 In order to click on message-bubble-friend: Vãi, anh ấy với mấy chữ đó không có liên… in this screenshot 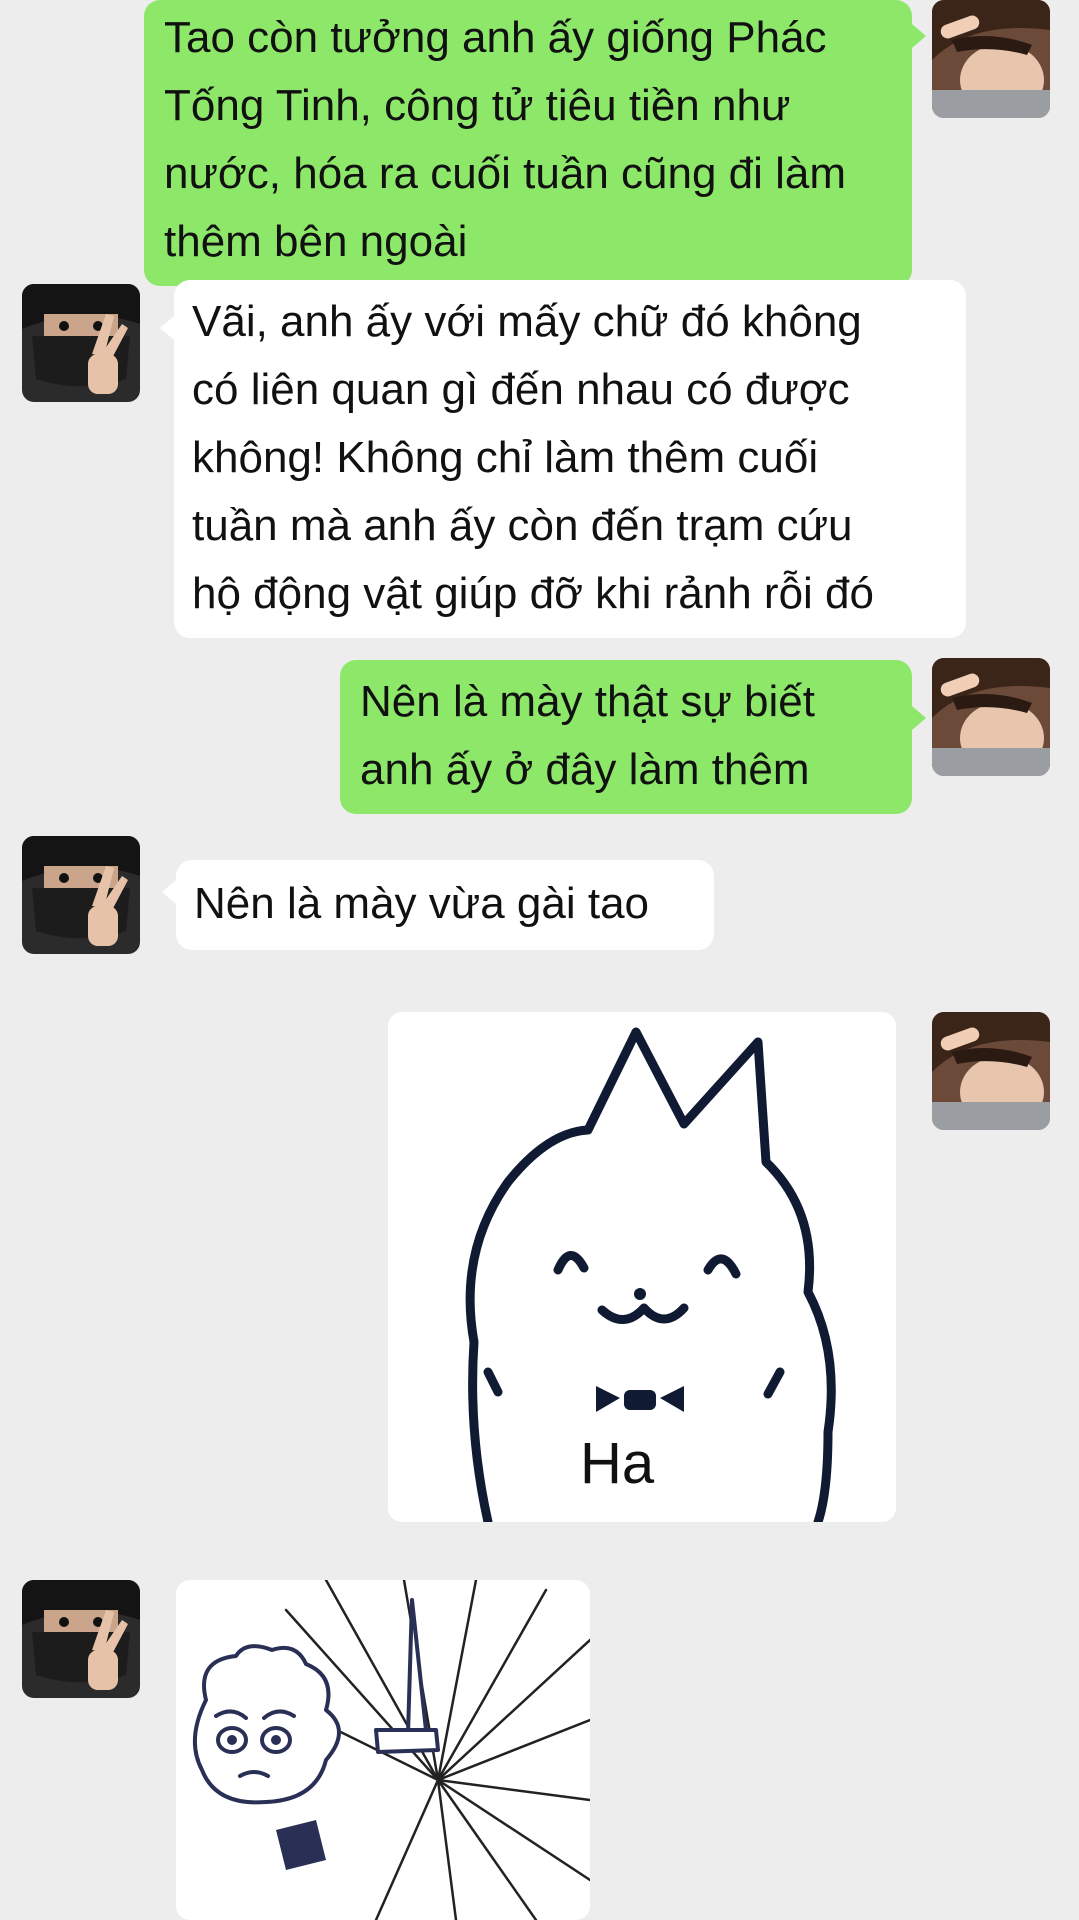, I will do `click(570, 459)`.